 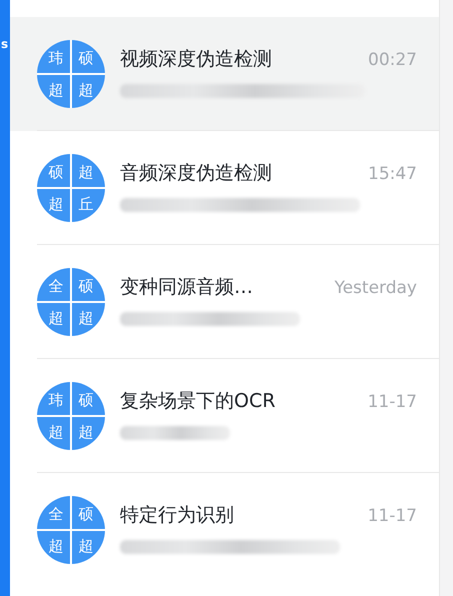 I want to click on chat-time: 00:27, so click(x=392, y=60).